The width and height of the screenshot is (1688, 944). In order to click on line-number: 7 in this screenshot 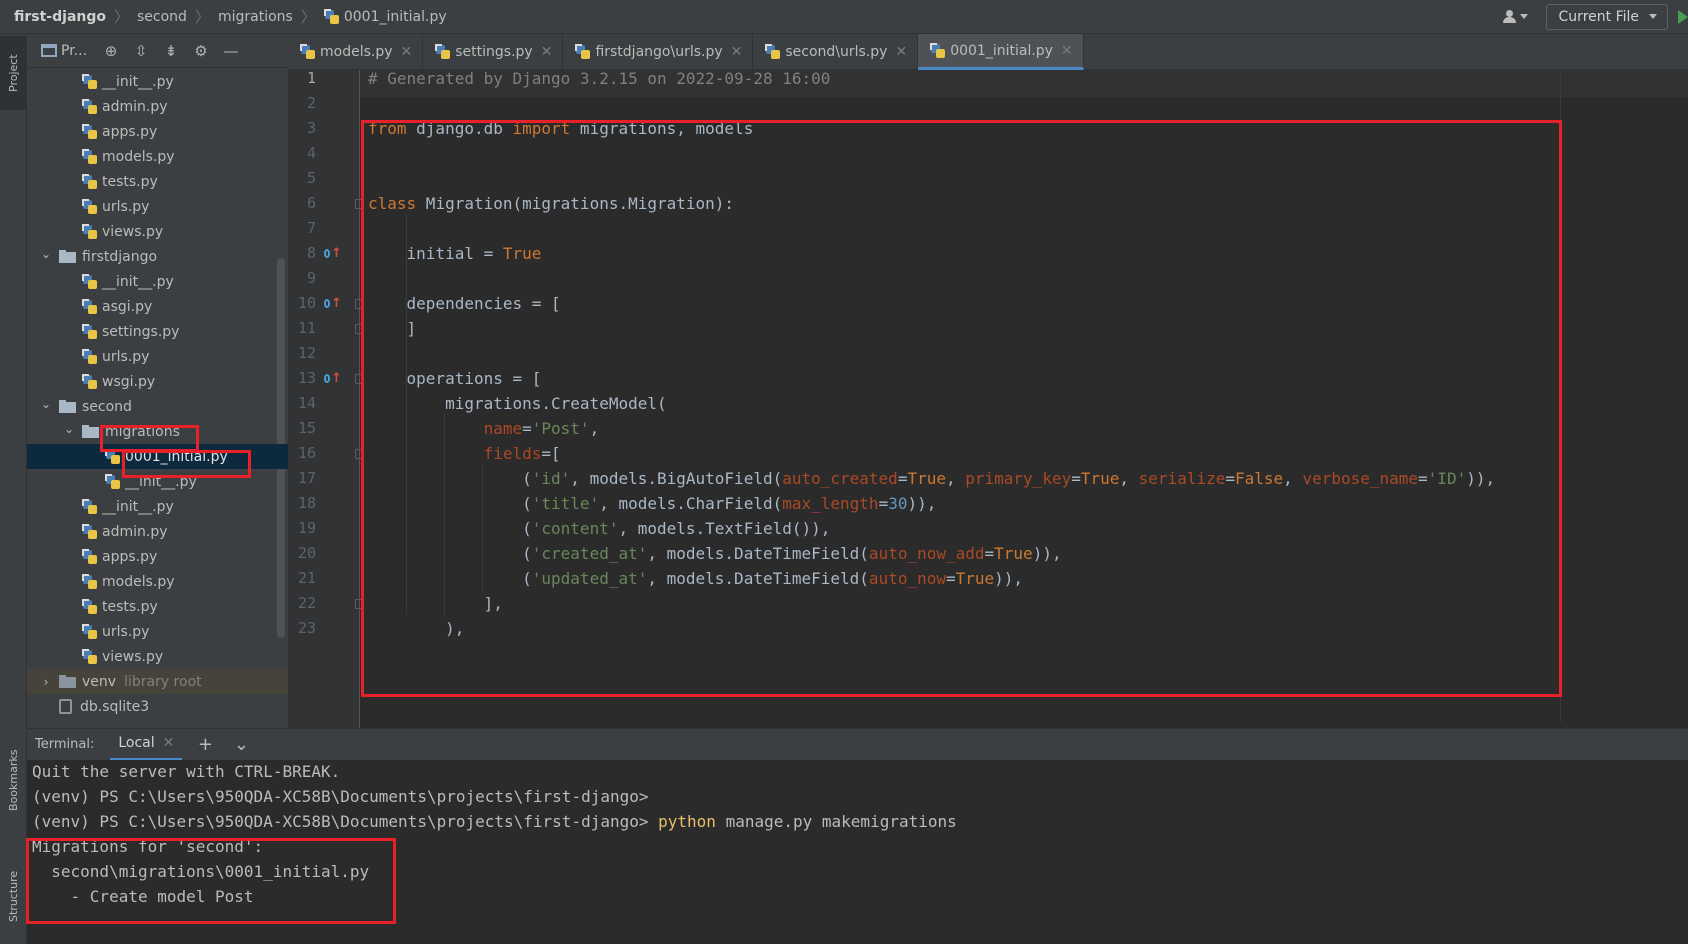, I will do `click(311, 228)`.